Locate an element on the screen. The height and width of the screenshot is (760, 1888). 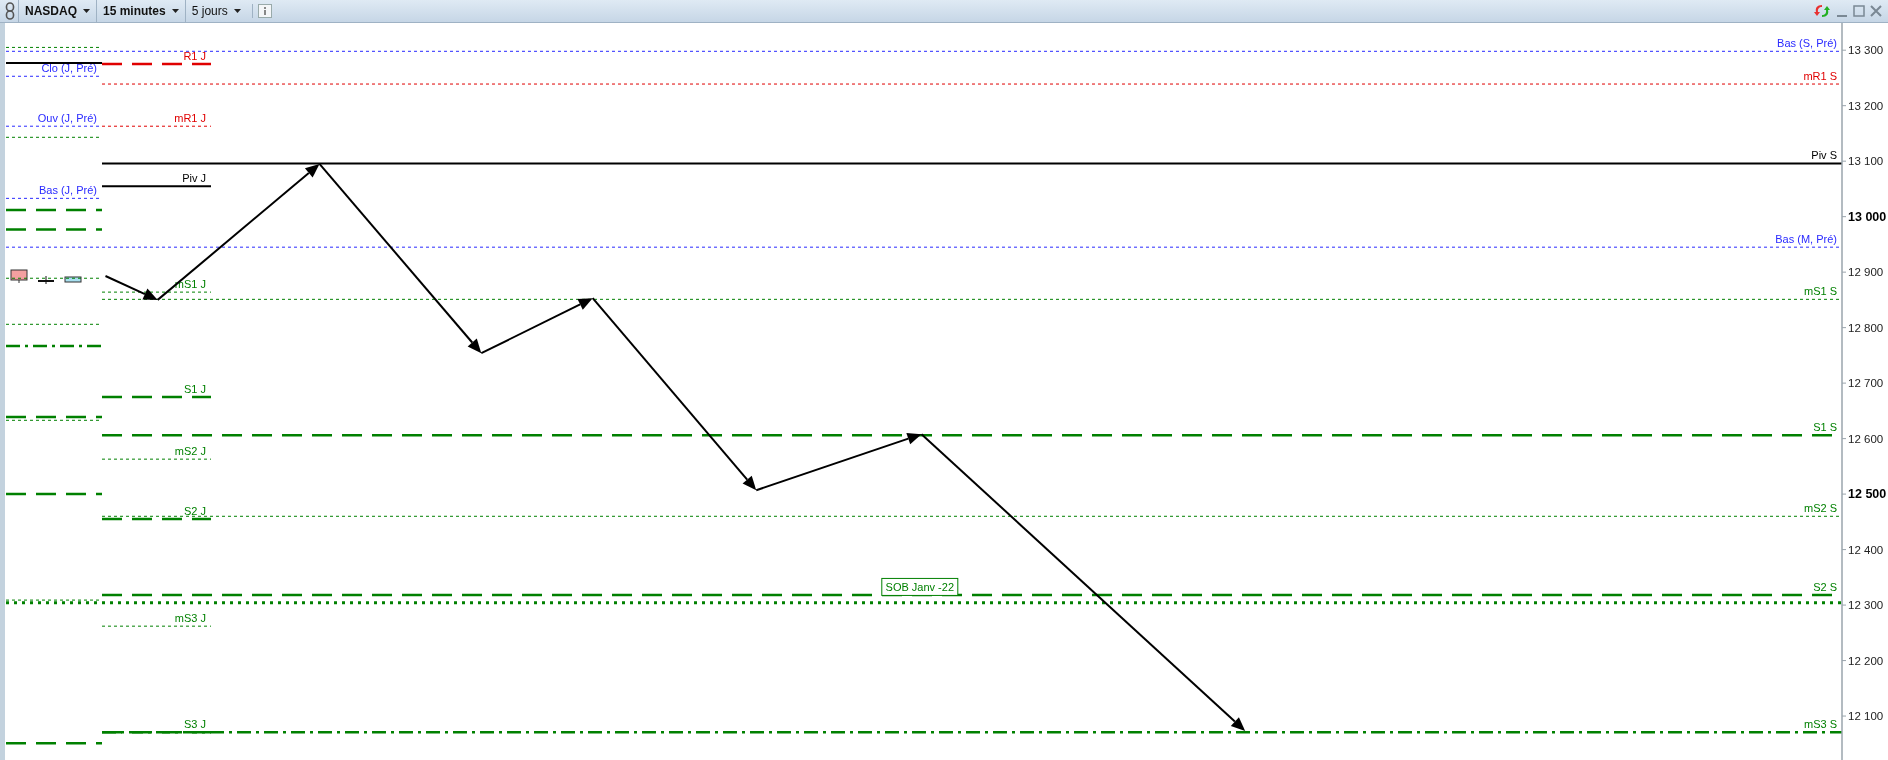
level-label: mS1 J is located at coordinates (190, 284).